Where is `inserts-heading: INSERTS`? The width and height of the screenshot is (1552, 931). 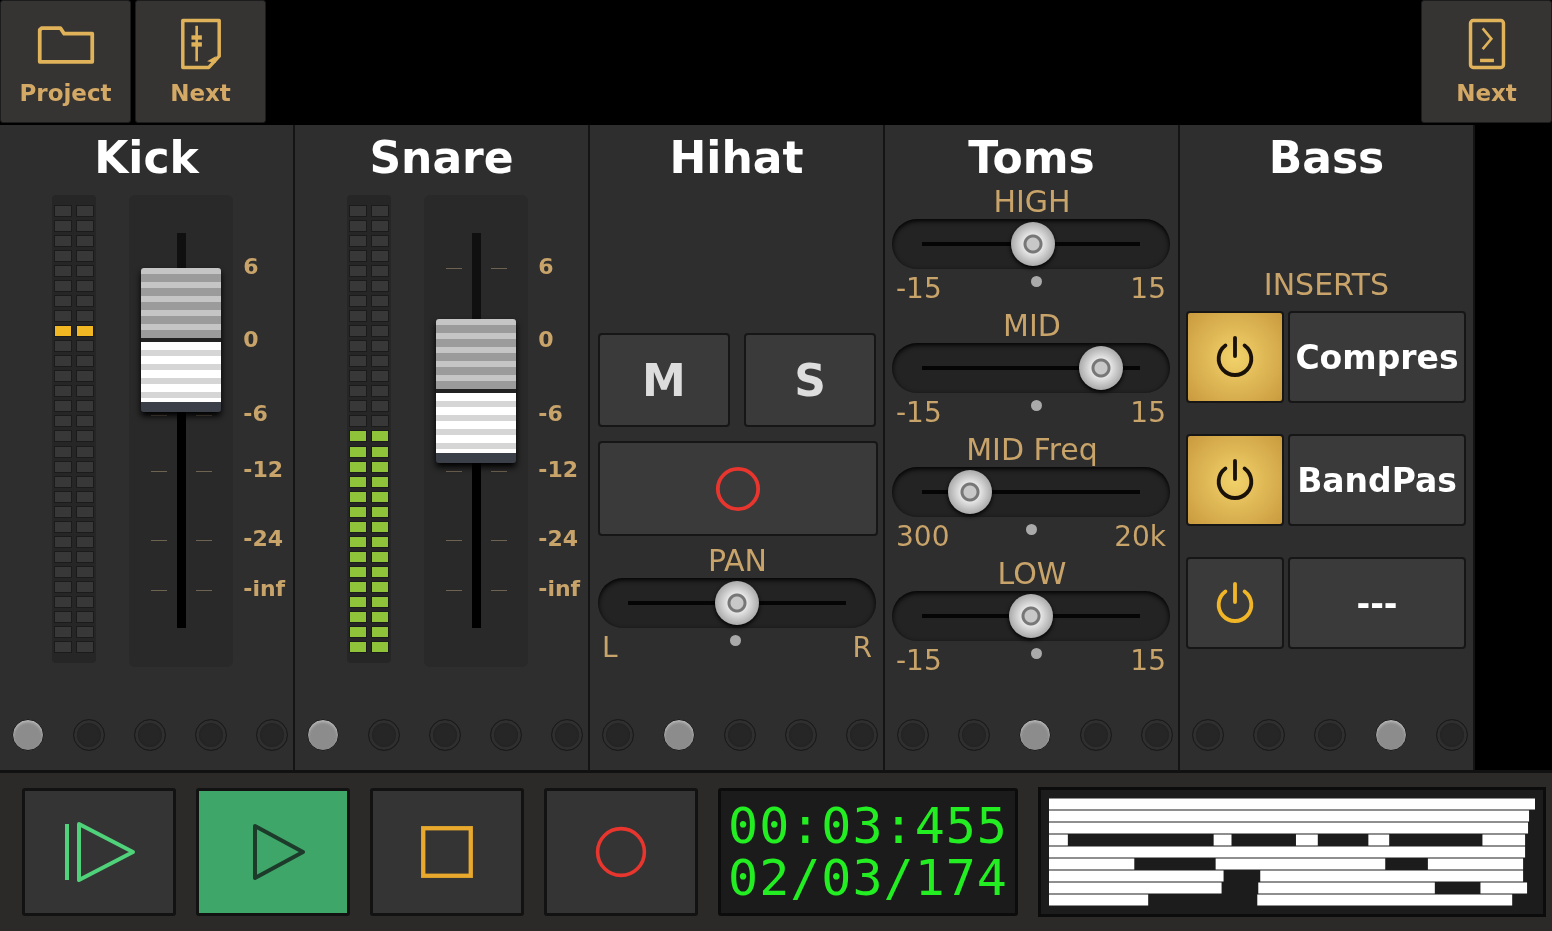 inserts-heading: INSERTS is located at coordinates (1326, 285).